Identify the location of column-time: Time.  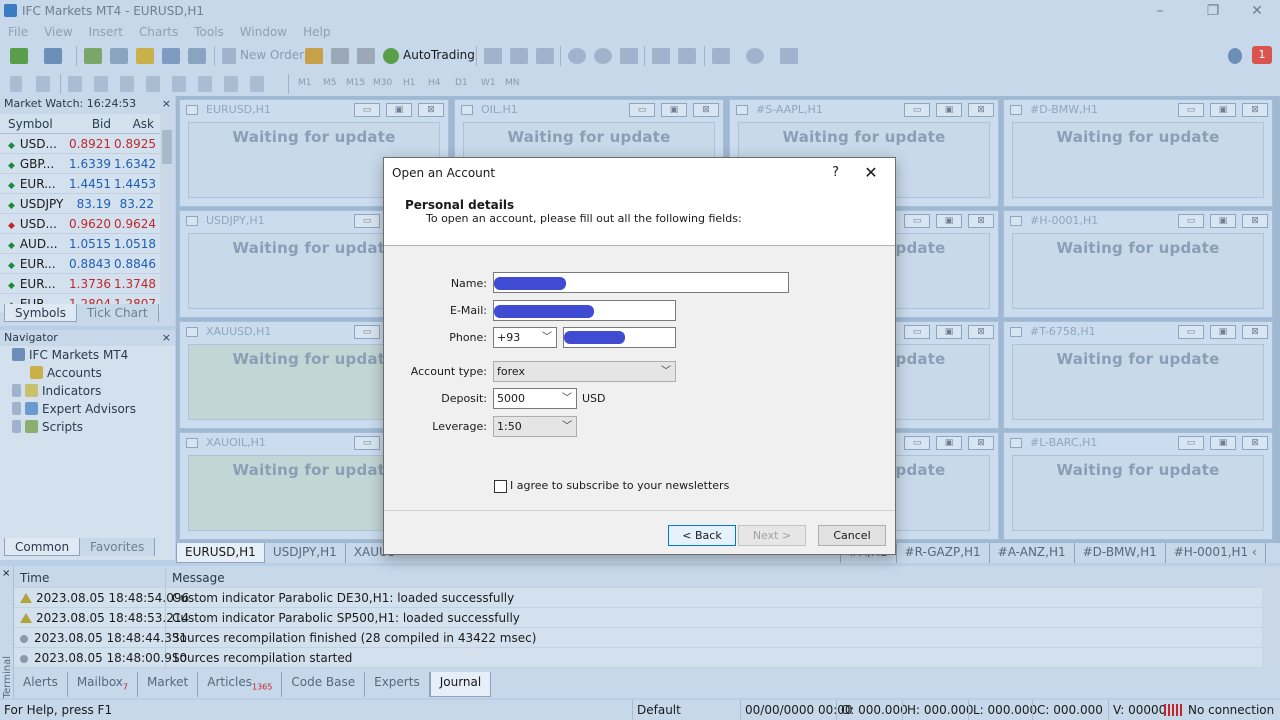
(90, 577).